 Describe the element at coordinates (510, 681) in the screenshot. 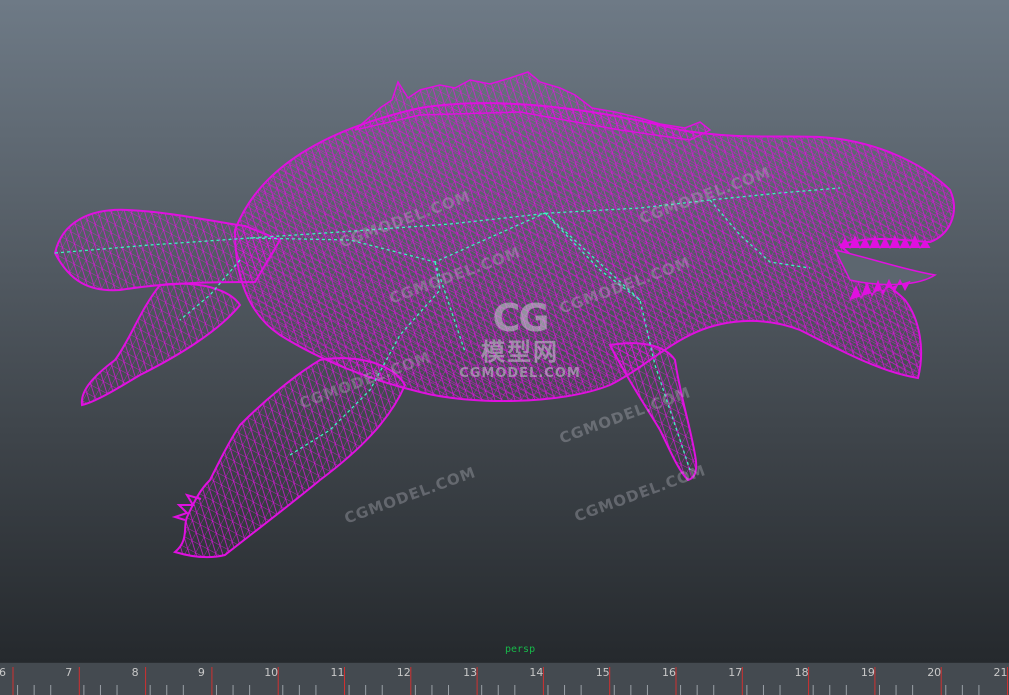

I see `time-slider-ticks` at that location.